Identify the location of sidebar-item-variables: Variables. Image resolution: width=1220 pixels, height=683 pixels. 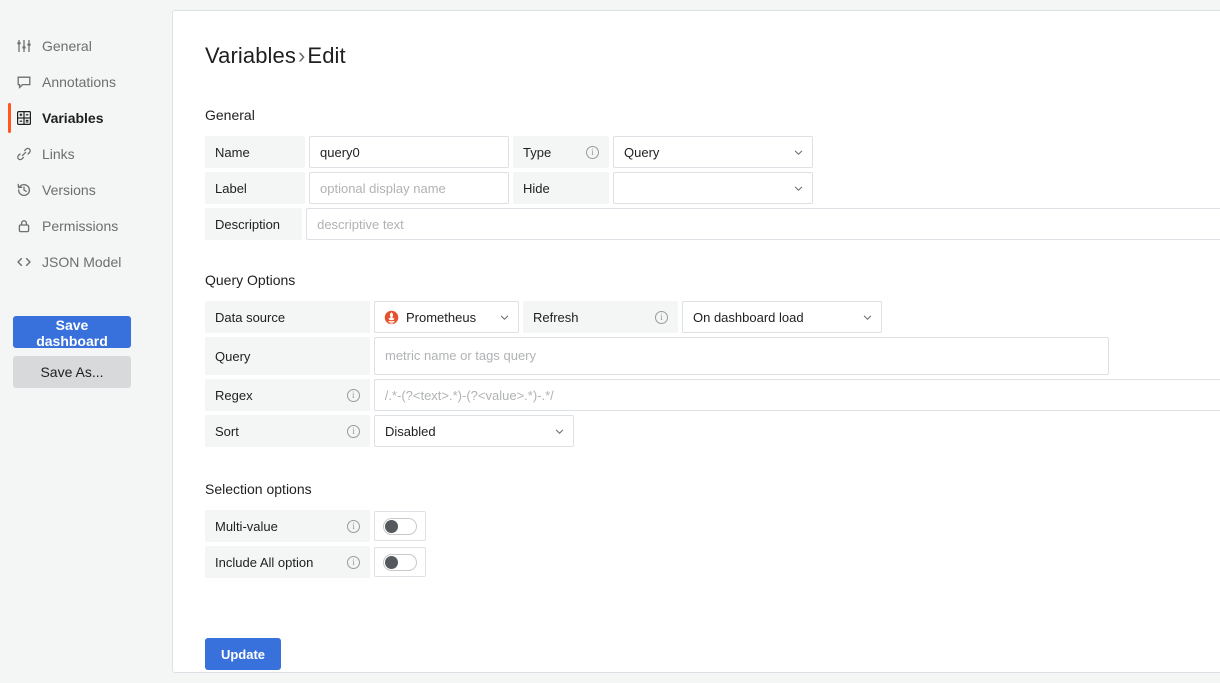
(86, 118).